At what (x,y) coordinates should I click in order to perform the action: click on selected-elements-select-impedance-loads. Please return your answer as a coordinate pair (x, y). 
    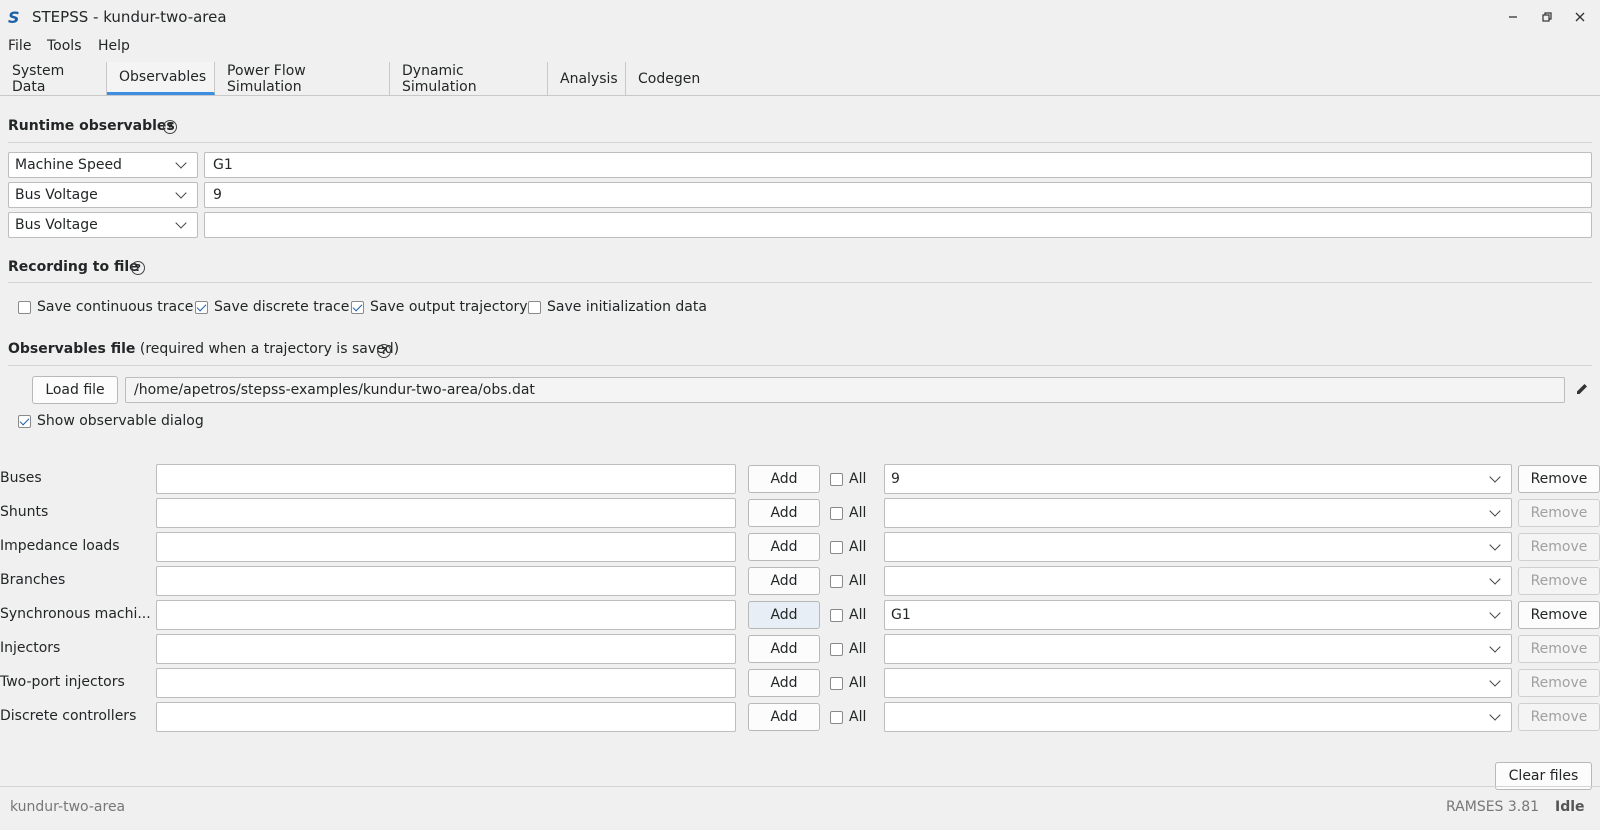
    Looking at the image, I should click on (1198, 547).